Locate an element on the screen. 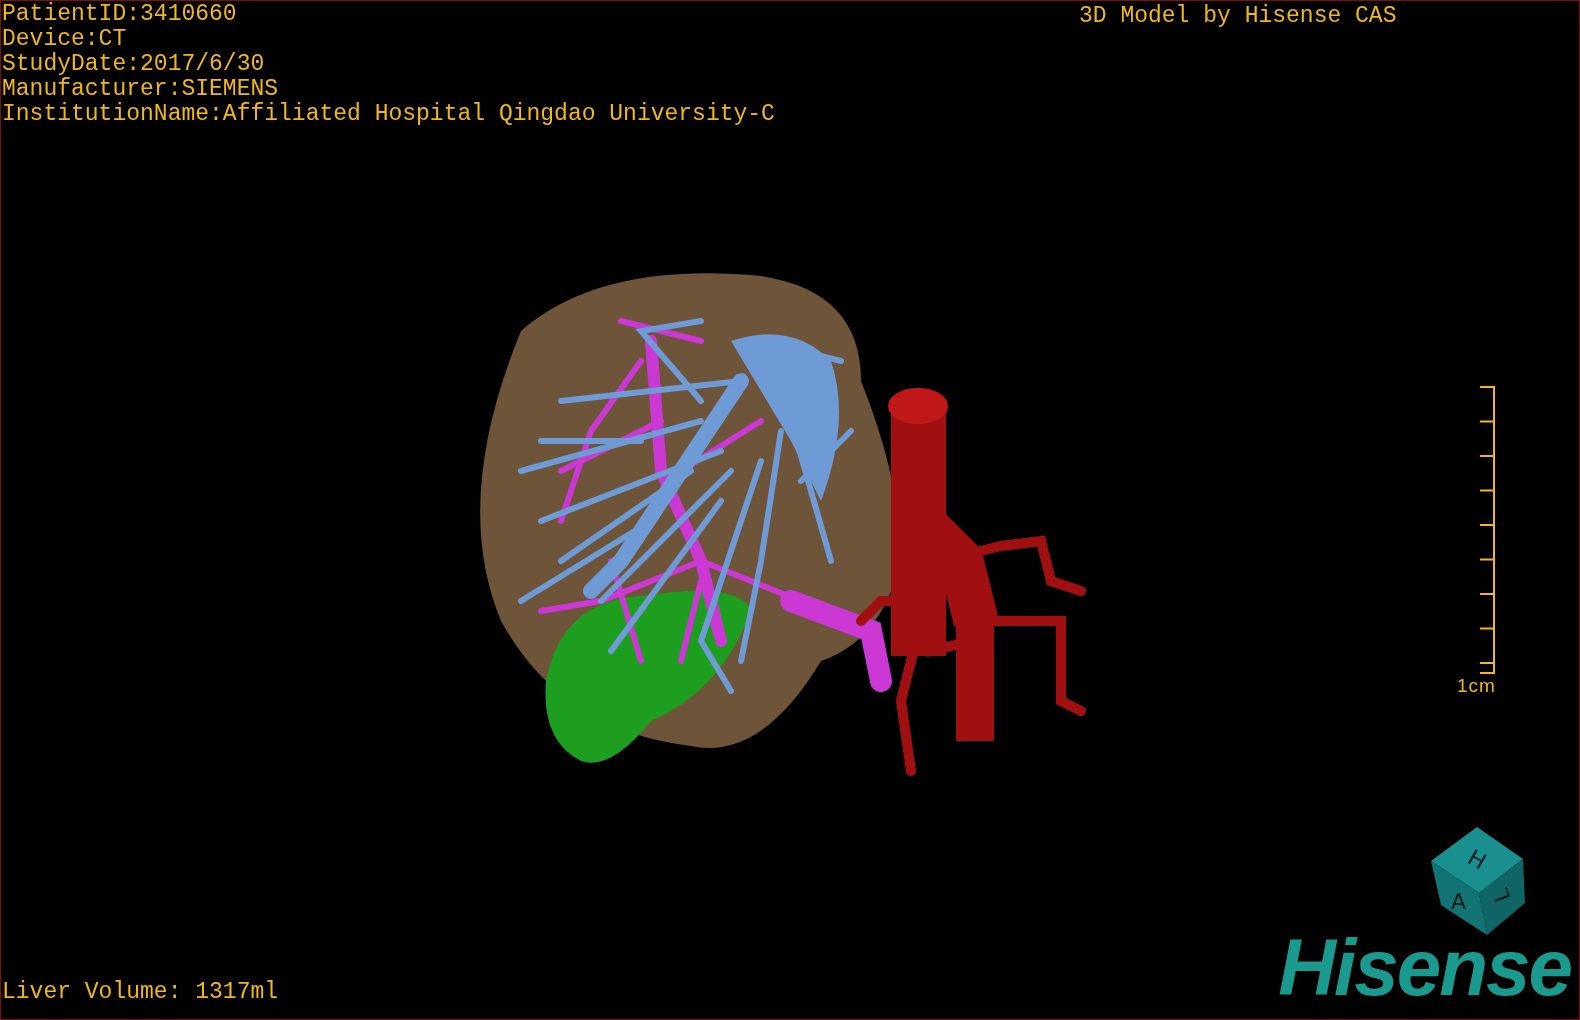 Image resolution: width=1580 pixels, height=1020 pixels. logo: Hisense is located at coordinates (1424, 968).